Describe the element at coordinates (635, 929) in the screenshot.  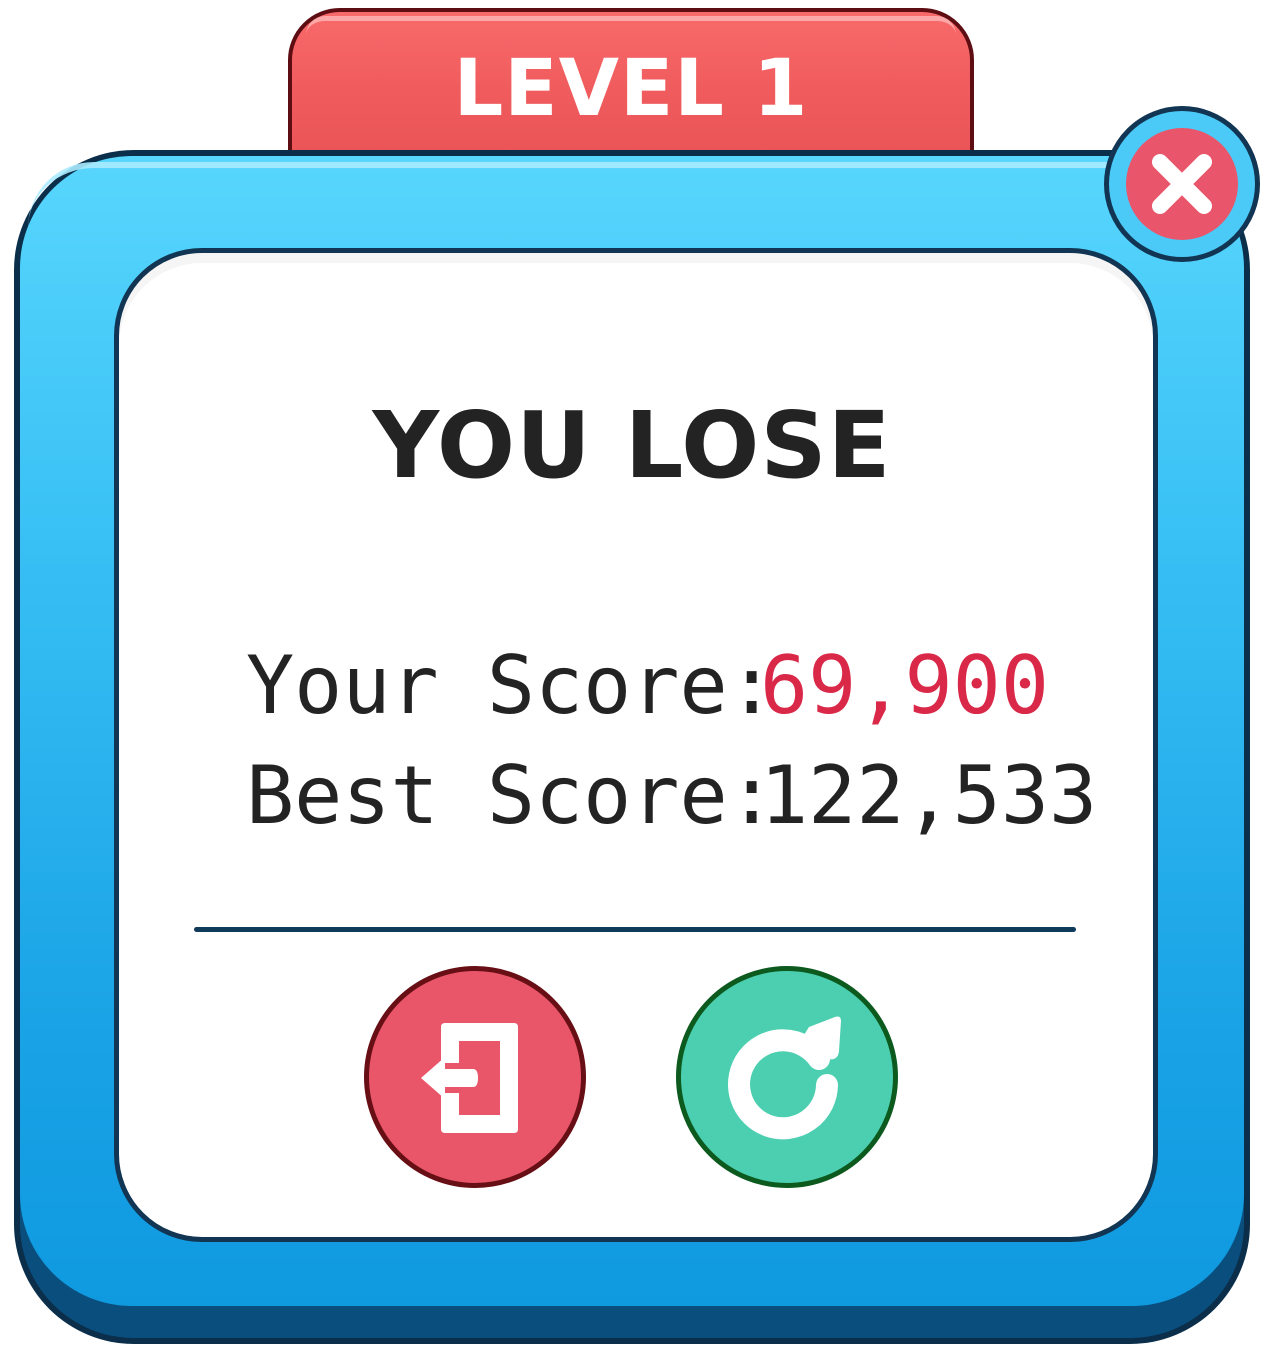
I see `divider` at that location.